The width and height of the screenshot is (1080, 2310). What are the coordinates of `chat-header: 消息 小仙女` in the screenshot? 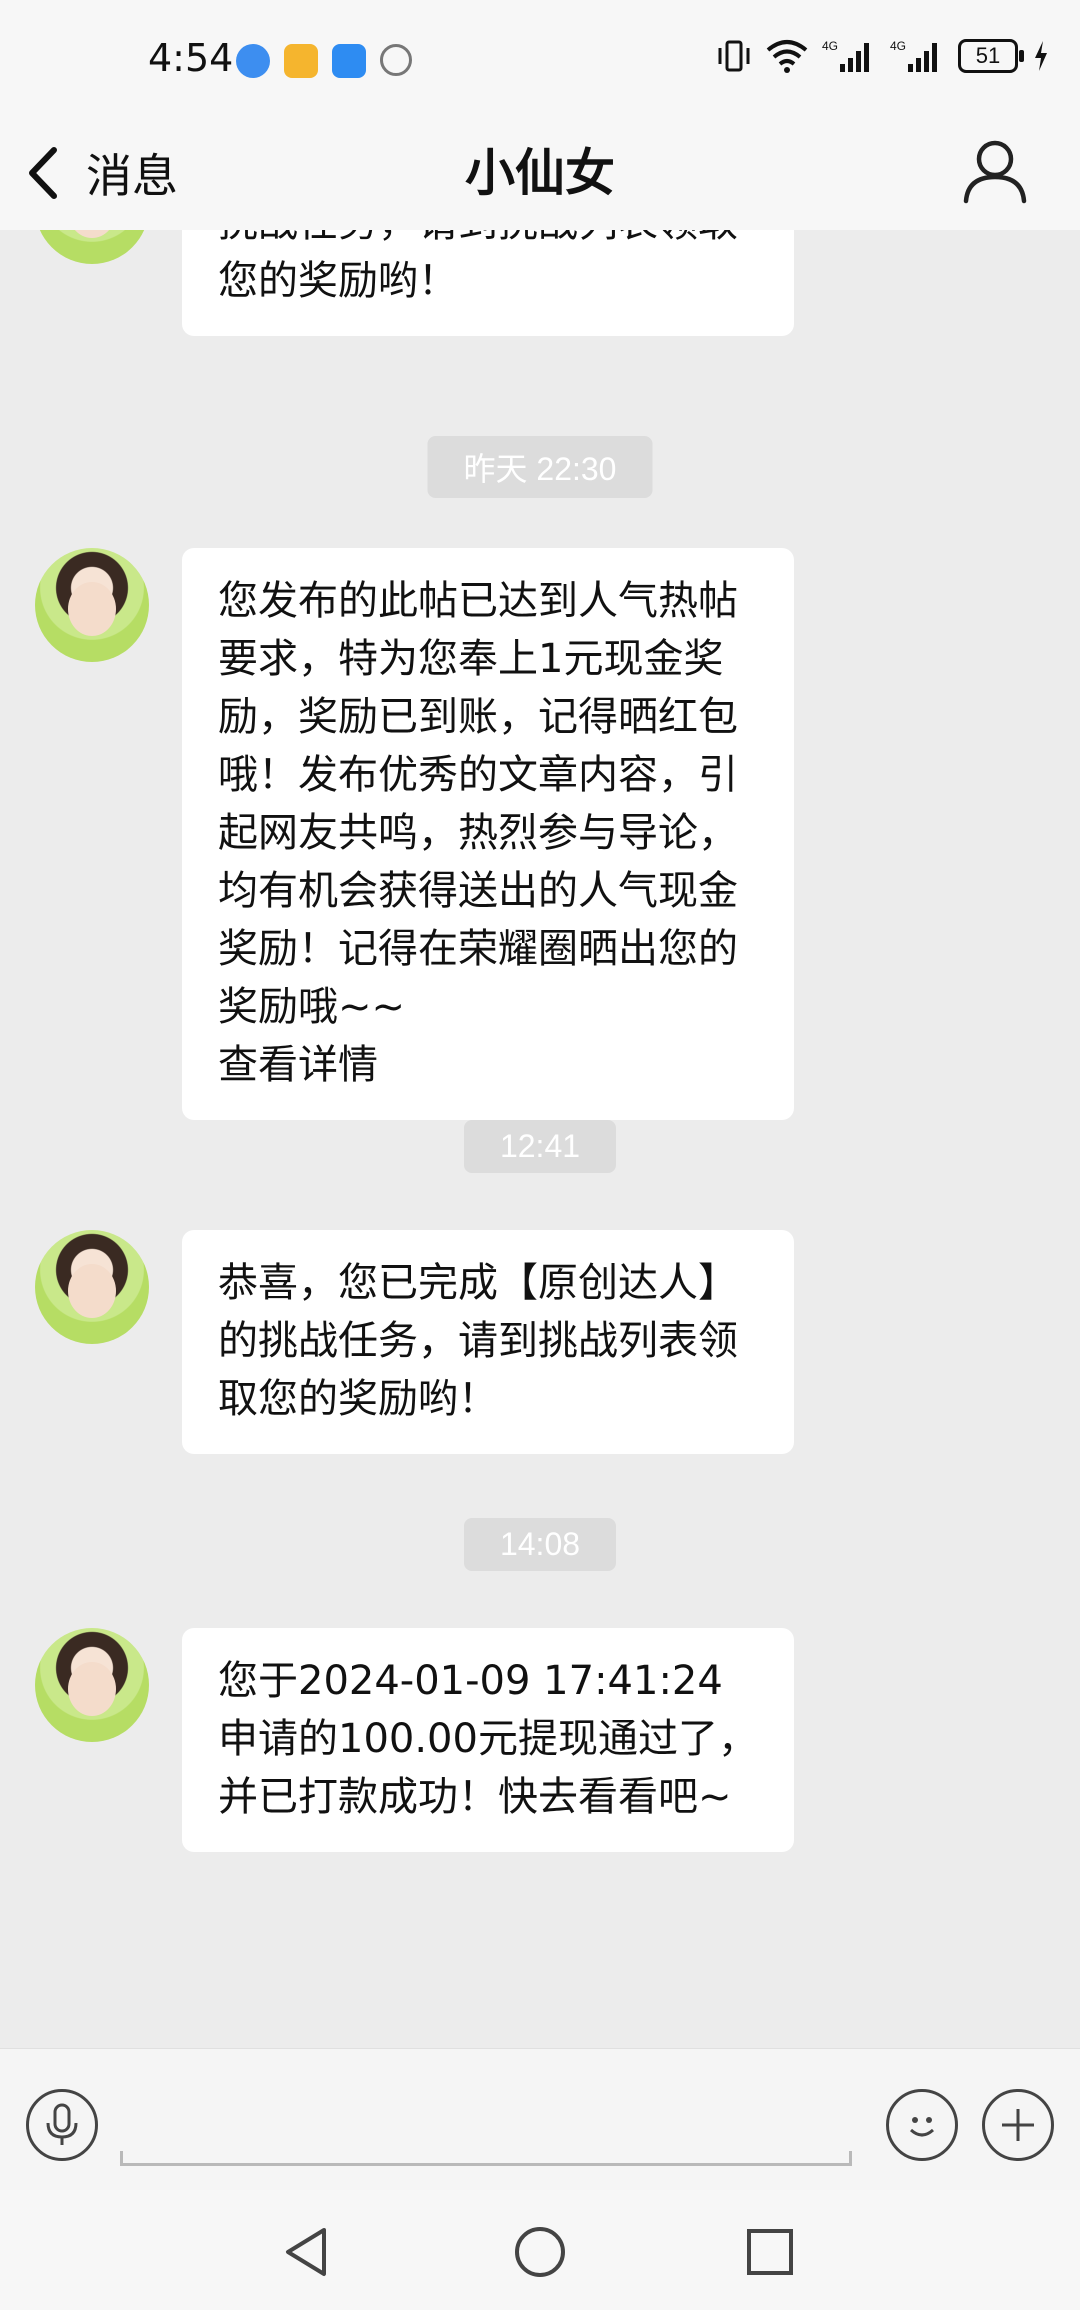 It's located at (540, 175).